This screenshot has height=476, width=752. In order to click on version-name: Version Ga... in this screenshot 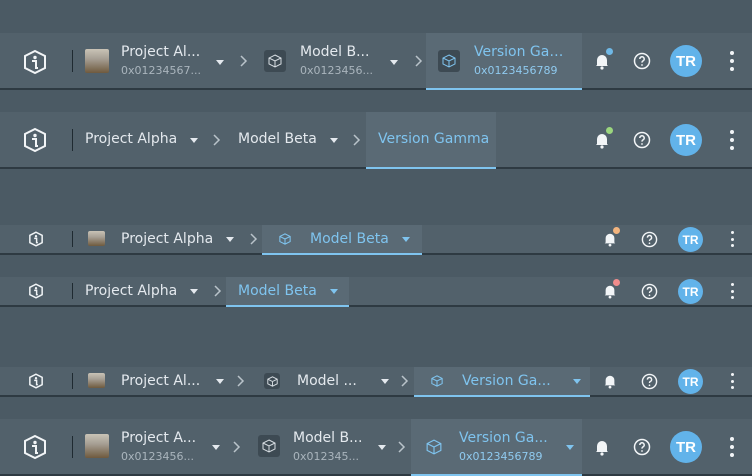, I will do `click(503, 438)`.